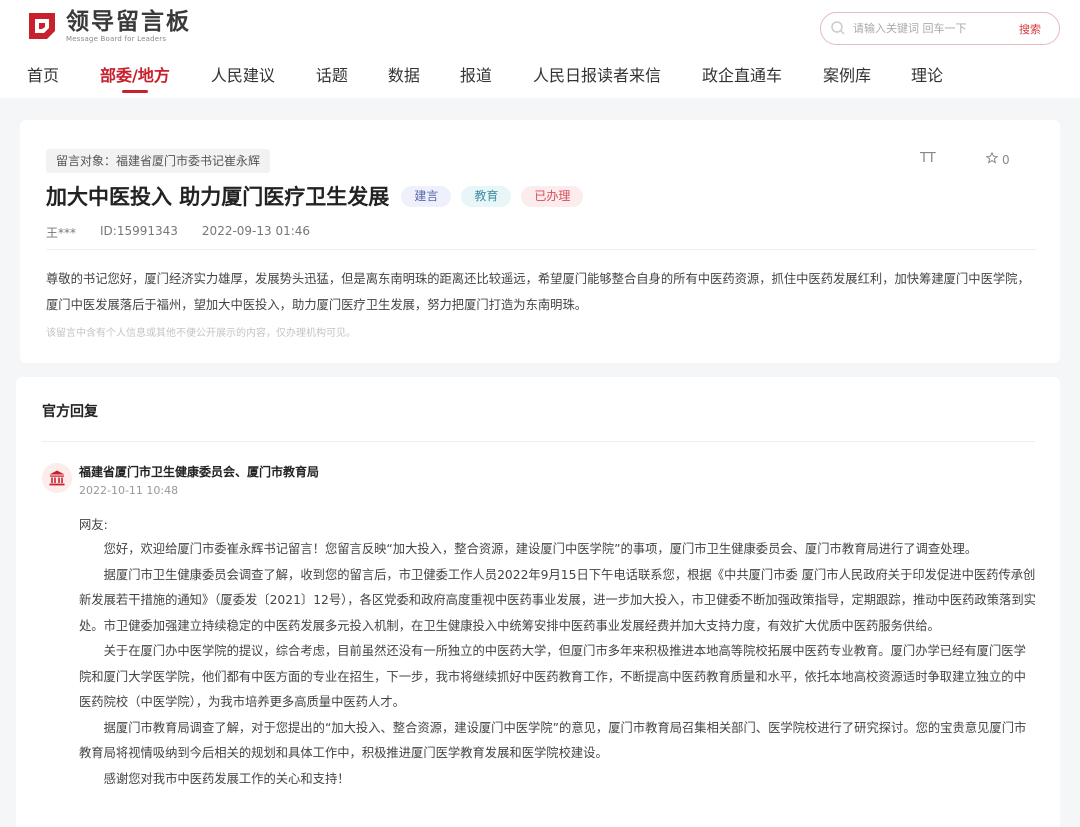  I want to click on font-size-toggle: TT, so click(928, 158).